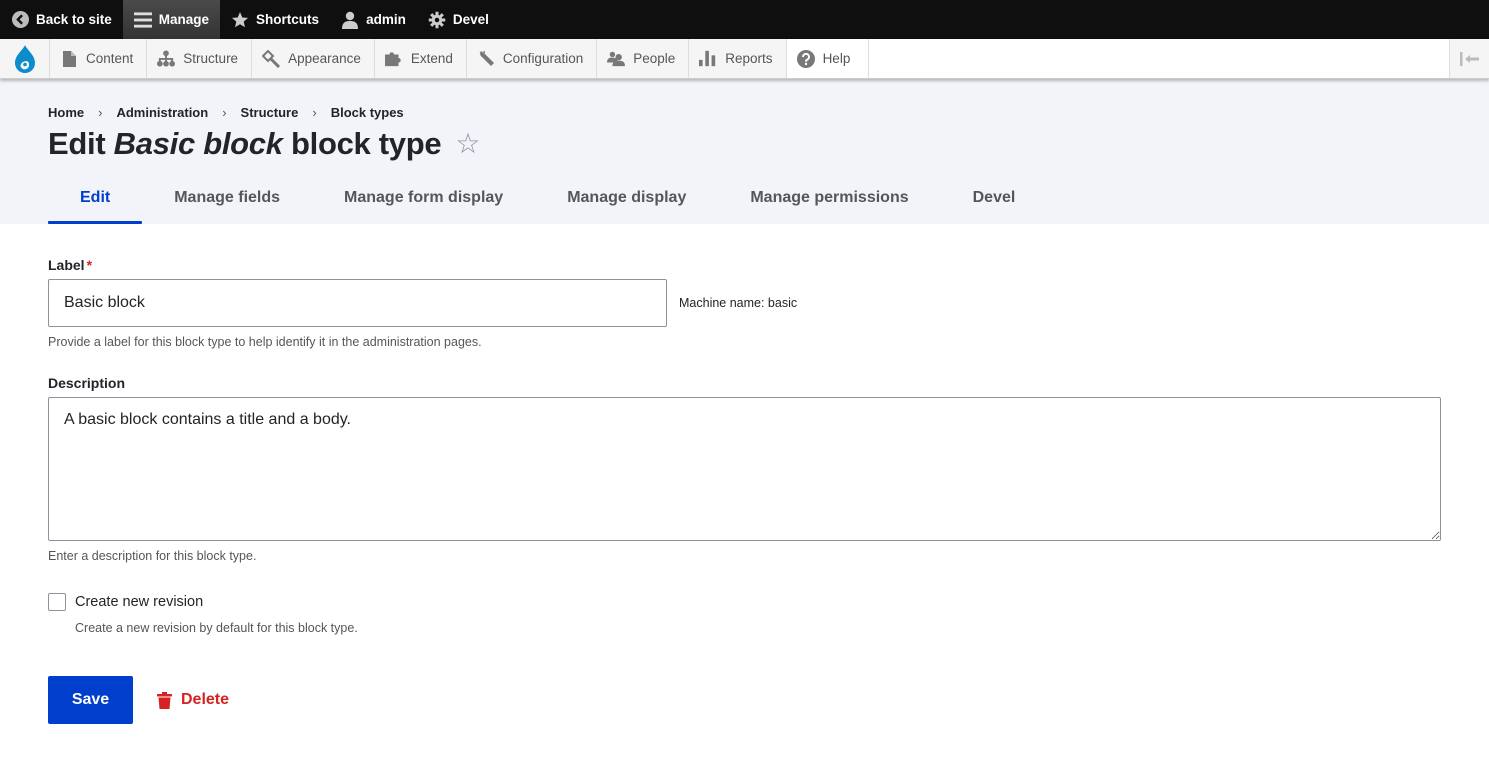  I want to click on breadcrumb-administration: Administration, so click(162, 112).